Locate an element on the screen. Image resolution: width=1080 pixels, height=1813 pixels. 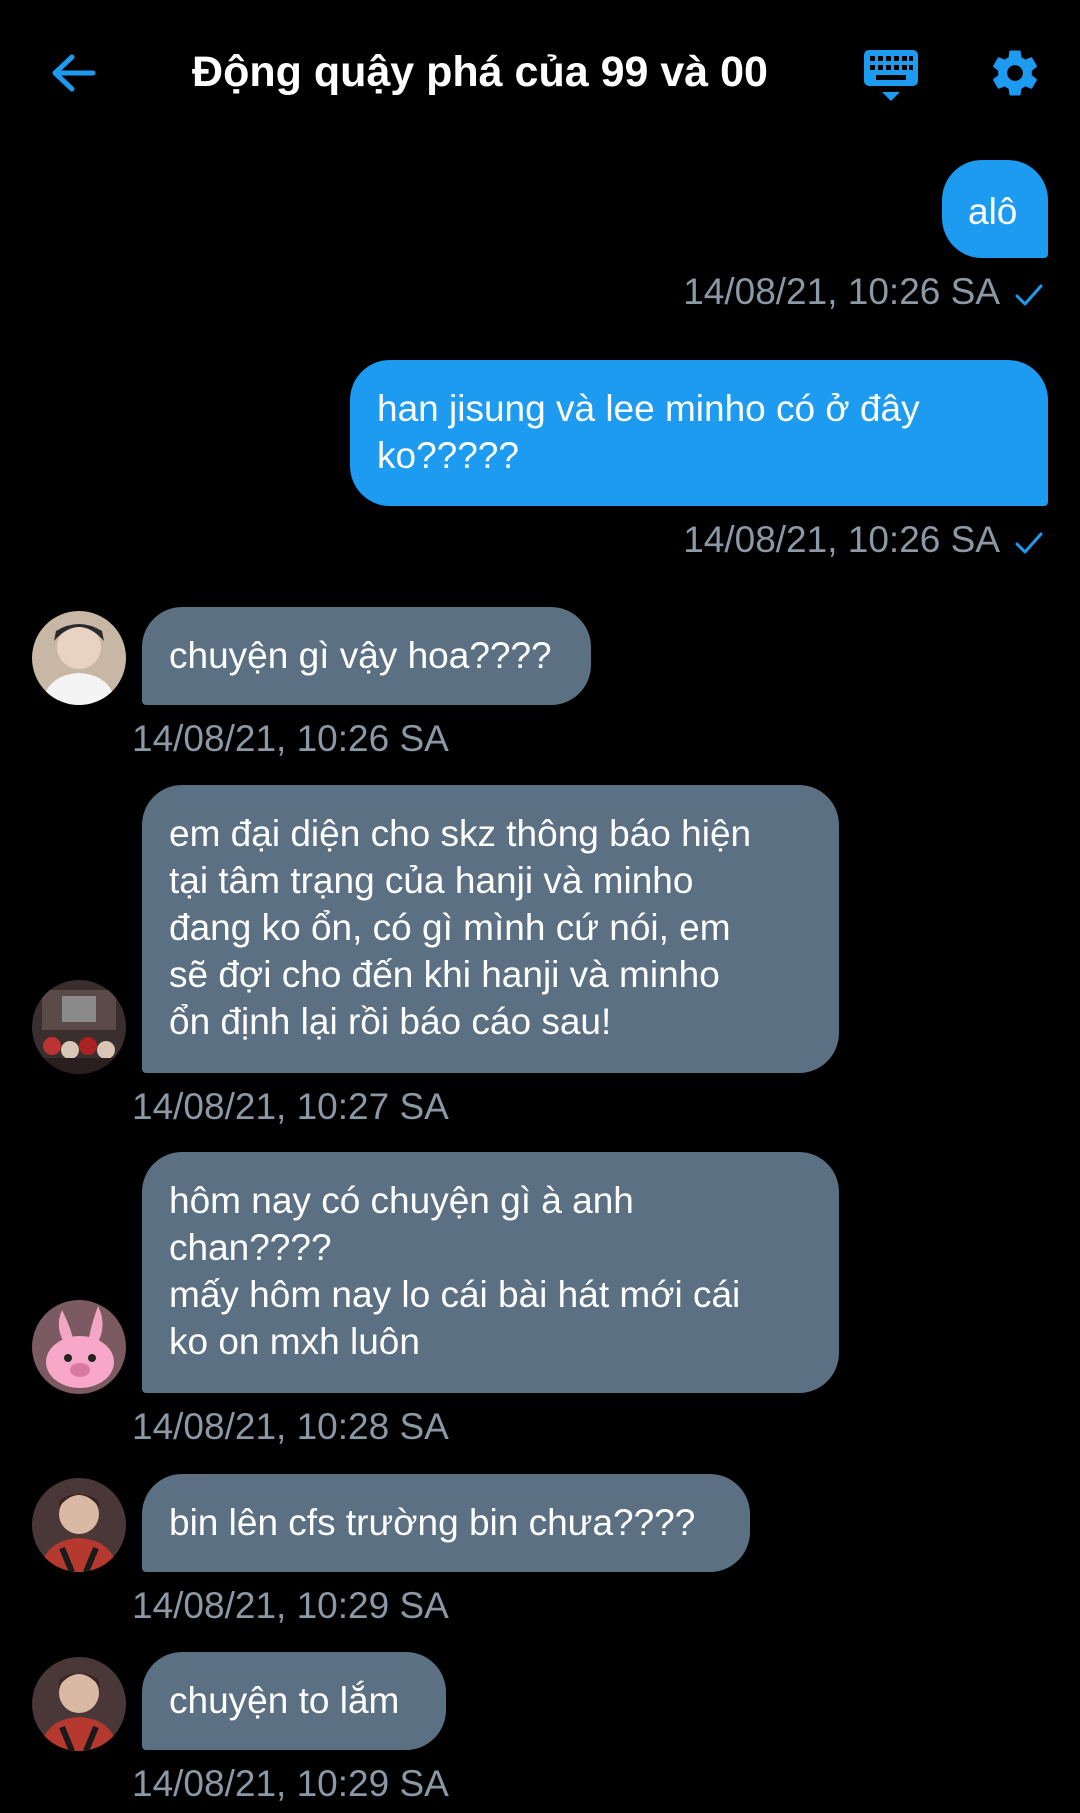
sent-message-bubble: alô is located at coordinates (995, 209).